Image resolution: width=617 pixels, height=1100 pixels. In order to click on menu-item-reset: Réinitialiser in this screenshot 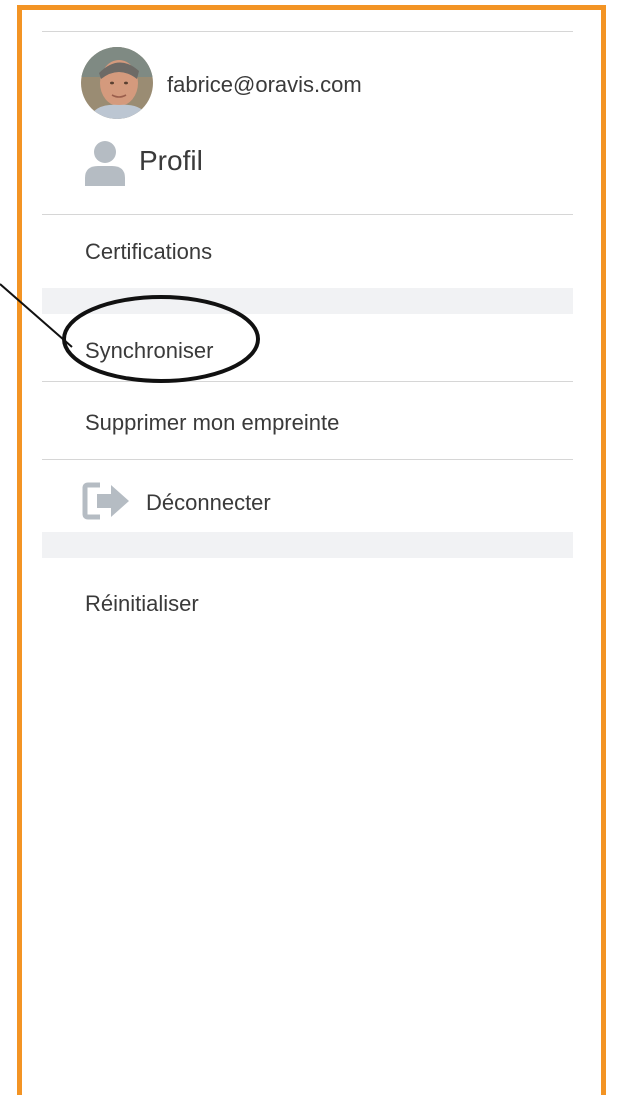, I will do `click(307, 588)`.